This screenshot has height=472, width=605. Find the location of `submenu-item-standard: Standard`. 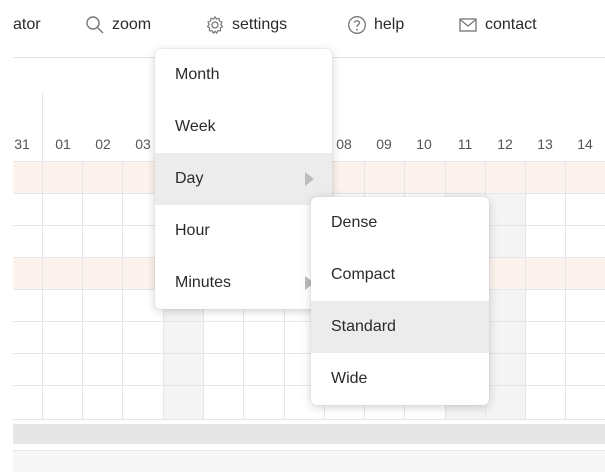

submenu-item-standard: Standard is located at coordinates (400, 327).